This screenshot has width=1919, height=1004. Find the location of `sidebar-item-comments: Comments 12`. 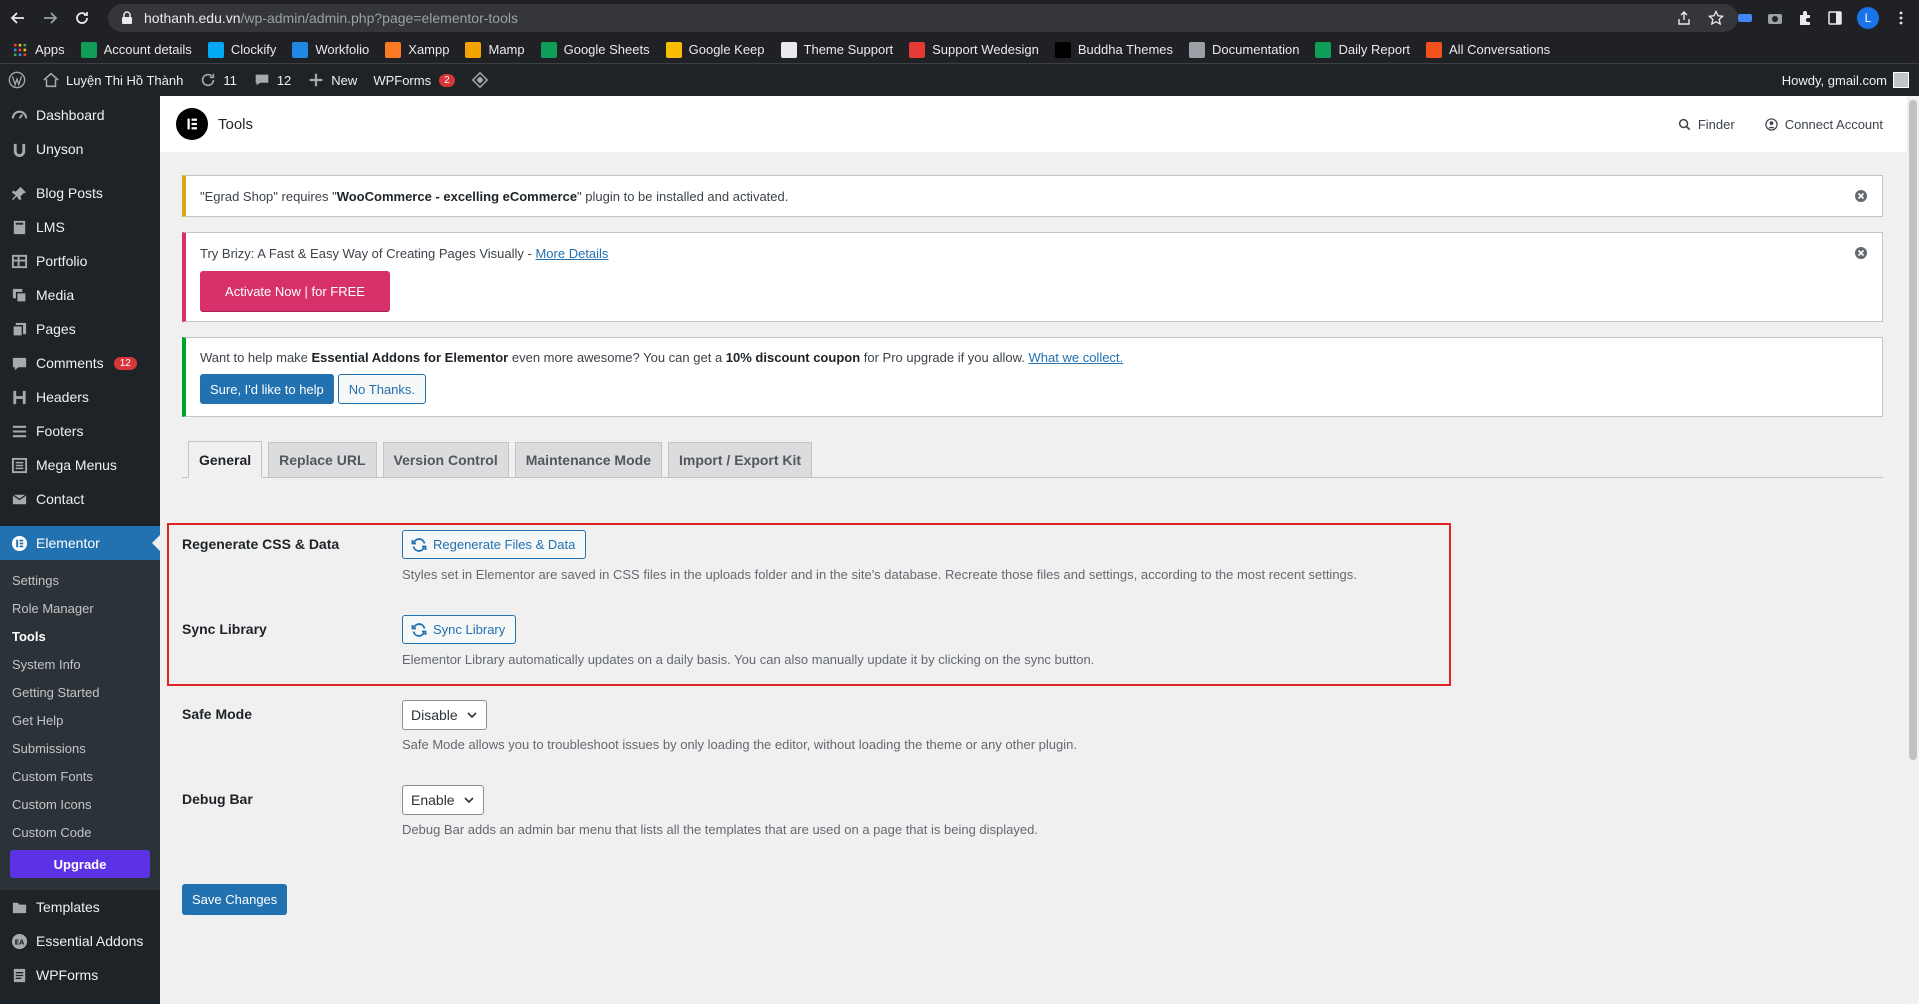

sidebar-item-comments: Comments 12 is located at coordinates (80, 363).